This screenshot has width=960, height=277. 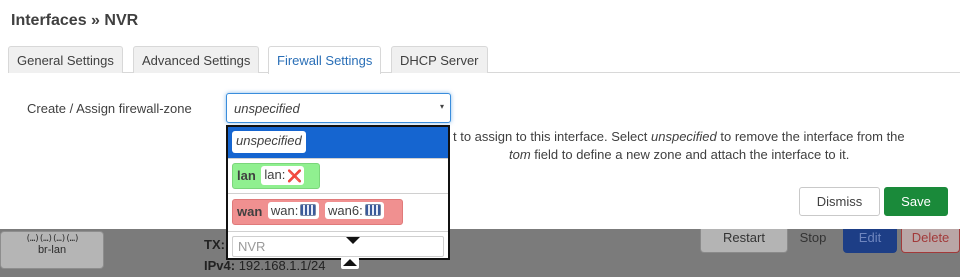 What do you see at coordinates (810, 136) in the screenshot?
I see `help-text-part: to remove the interface from the` at bounding box center [810, 136].